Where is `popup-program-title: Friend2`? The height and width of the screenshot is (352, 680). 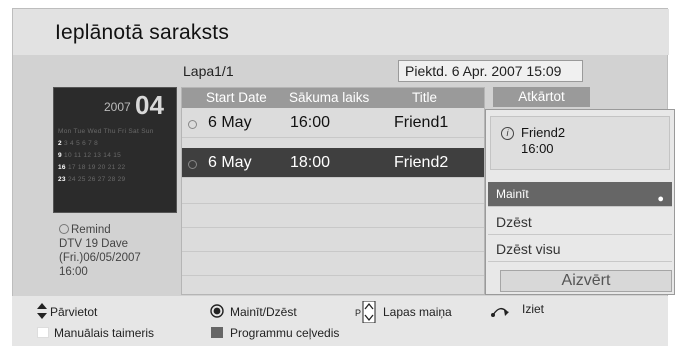 popup-program-title: Friend2 is located at coordinates (543, 132).